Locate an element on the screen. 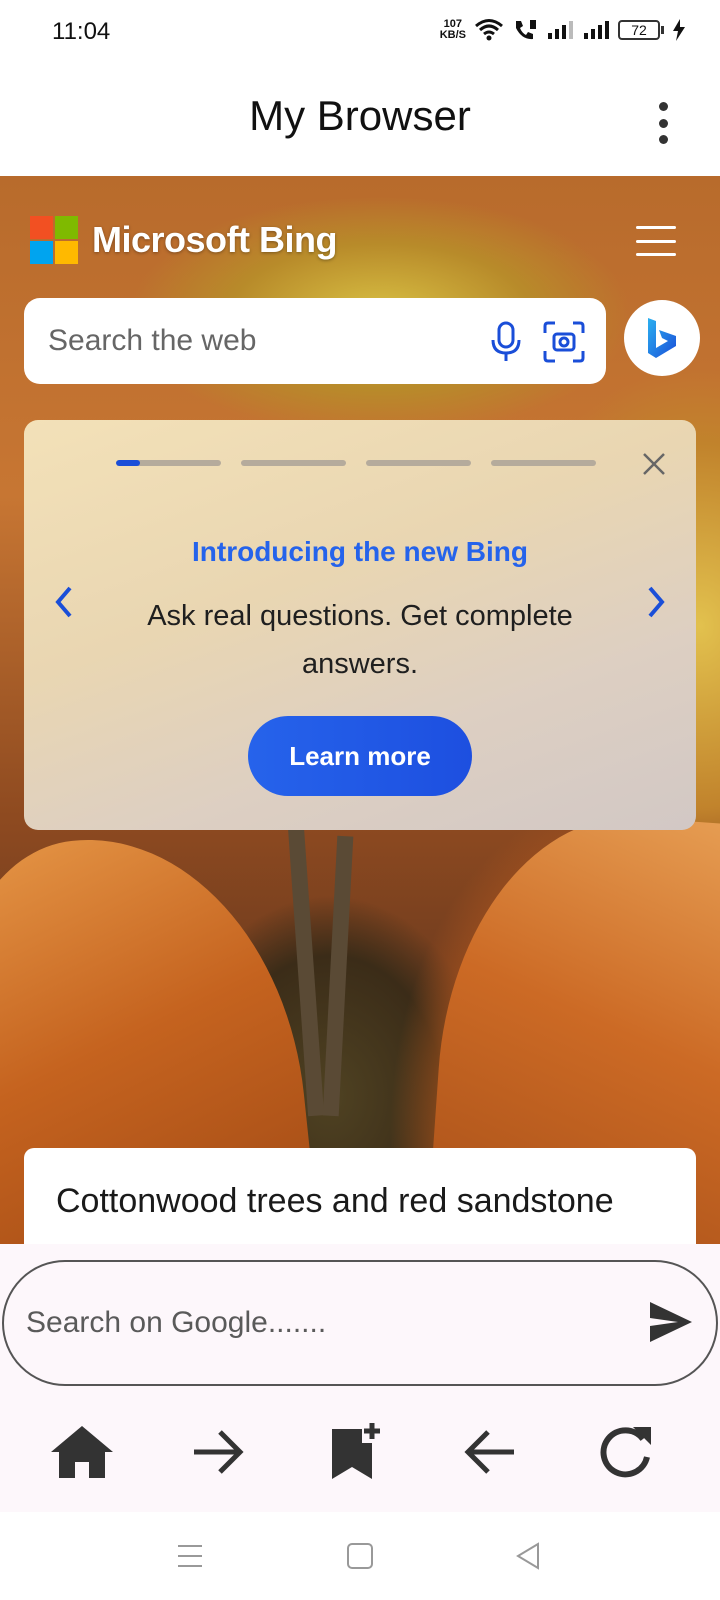  promo-heading: Introducing the new Bing is located at coordinates (360, 551).